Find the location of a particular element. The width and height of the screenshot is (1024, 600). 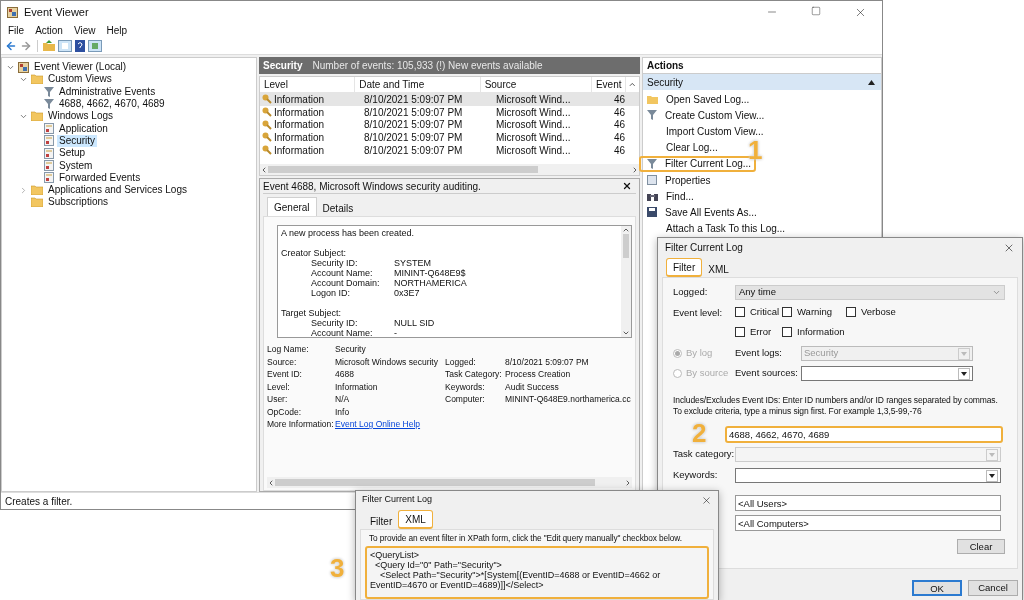

folder-up-icon is located at coordinates (49, 45).